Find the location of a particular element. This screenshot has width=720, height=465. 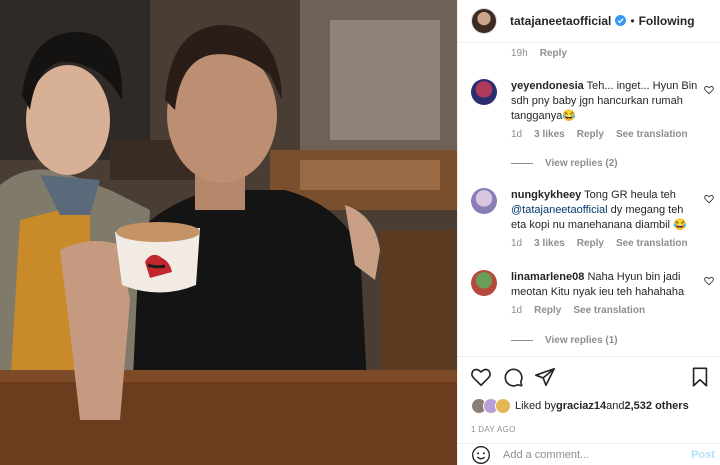

add-comment-input is located at coordinates (588, 454).